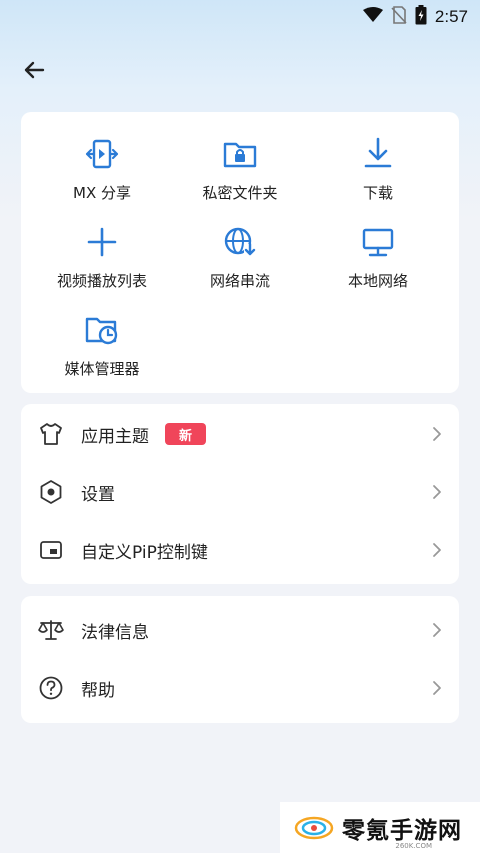 The image size is (480, 853). I want to click on grid-item-media-manager: 媒体管理器, so click(102, 344).